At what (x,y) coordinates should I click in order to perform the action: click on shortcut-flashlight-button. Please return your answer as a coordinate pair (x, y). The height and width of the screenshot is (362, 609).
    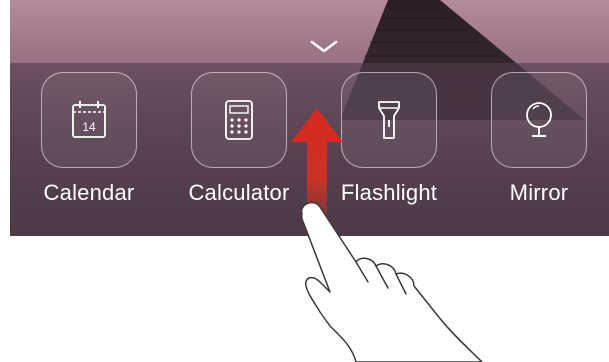
    Looking at the image, I should click on (389, 120).